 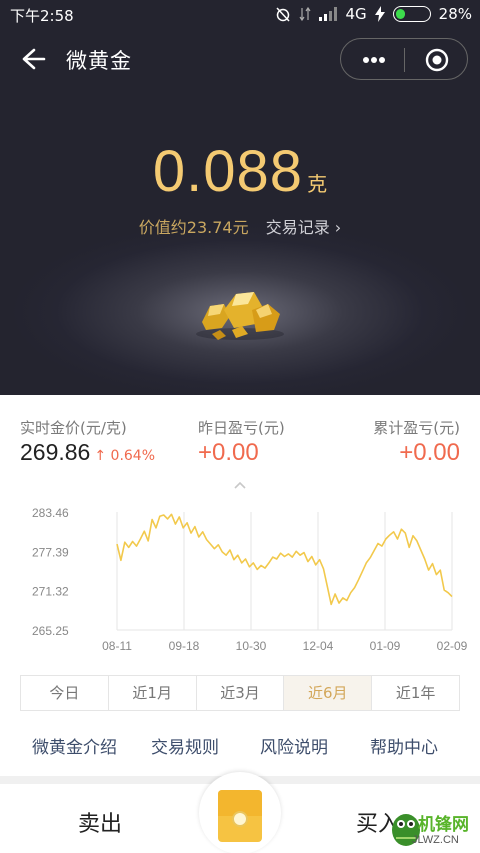 I want to click on price-label: 实时金价(元/克), so click(x=73, y=428).